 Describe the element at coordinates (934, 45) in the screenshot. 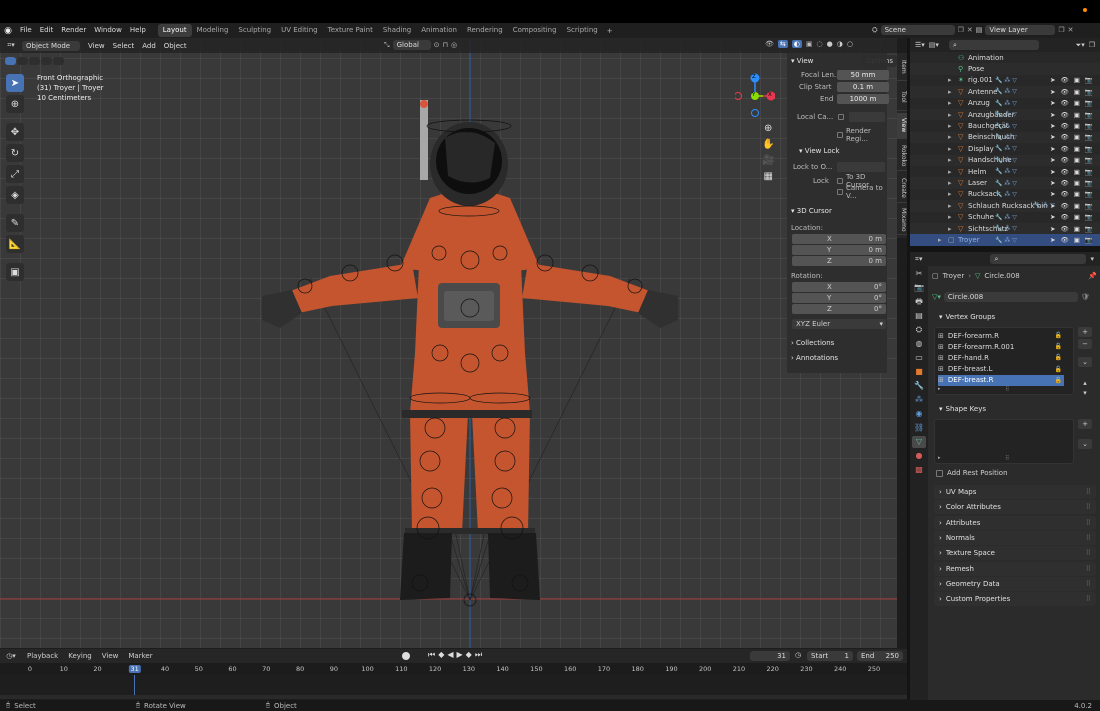

I see `display-mode-icon: ▤▾` at that location.